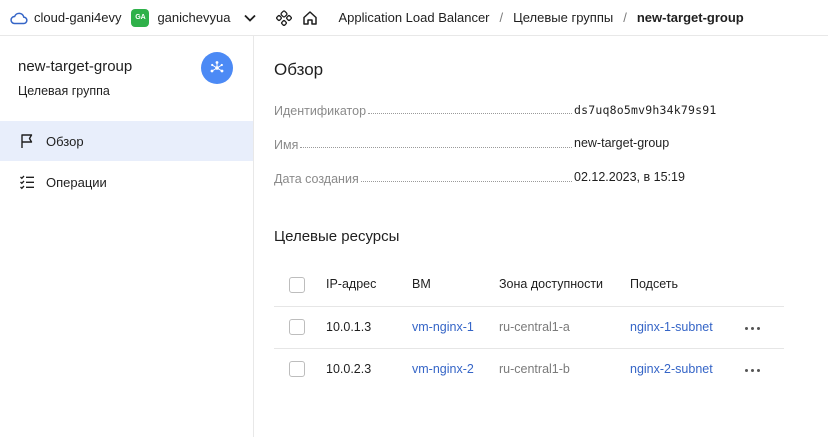 The width and height of the screenshot is (828, 437). What do you see at coordinates (349, 327) in the screenshot?
I see `cell-ip: 10.0.1.3` at bounding box center [349, 327].